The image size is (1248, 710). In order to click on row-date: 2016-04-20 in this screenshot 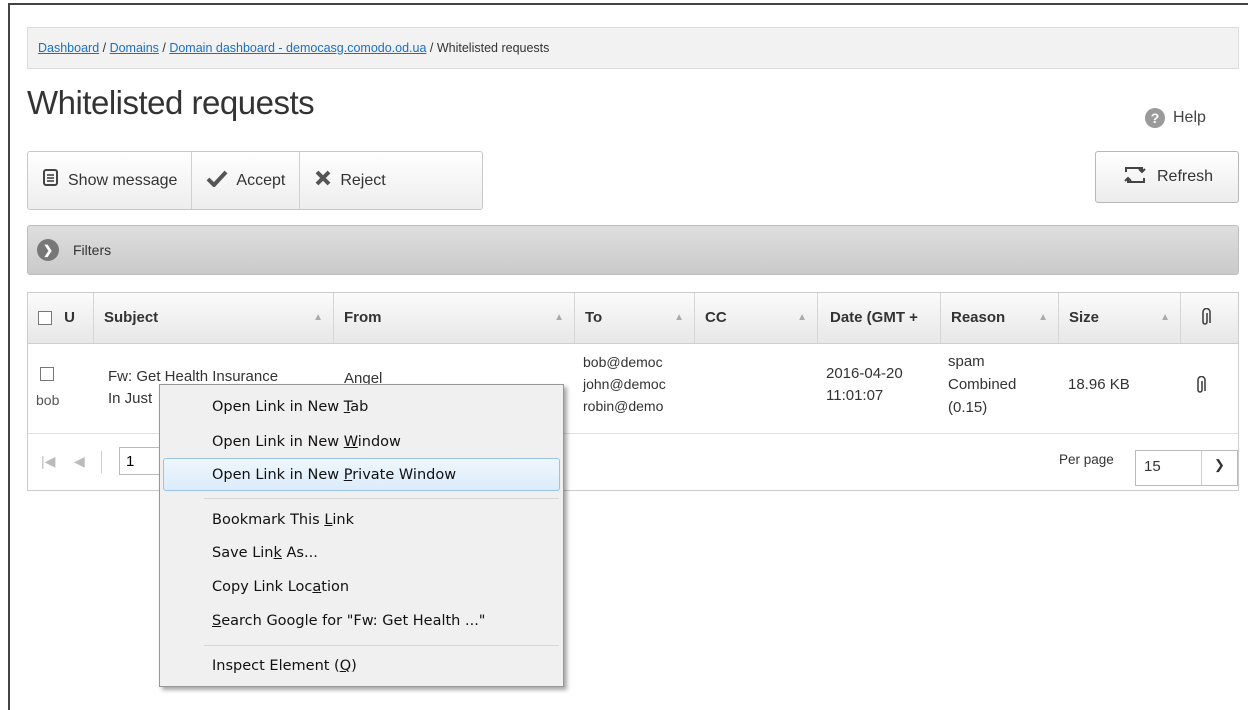, I will do `click(864, 373)`.